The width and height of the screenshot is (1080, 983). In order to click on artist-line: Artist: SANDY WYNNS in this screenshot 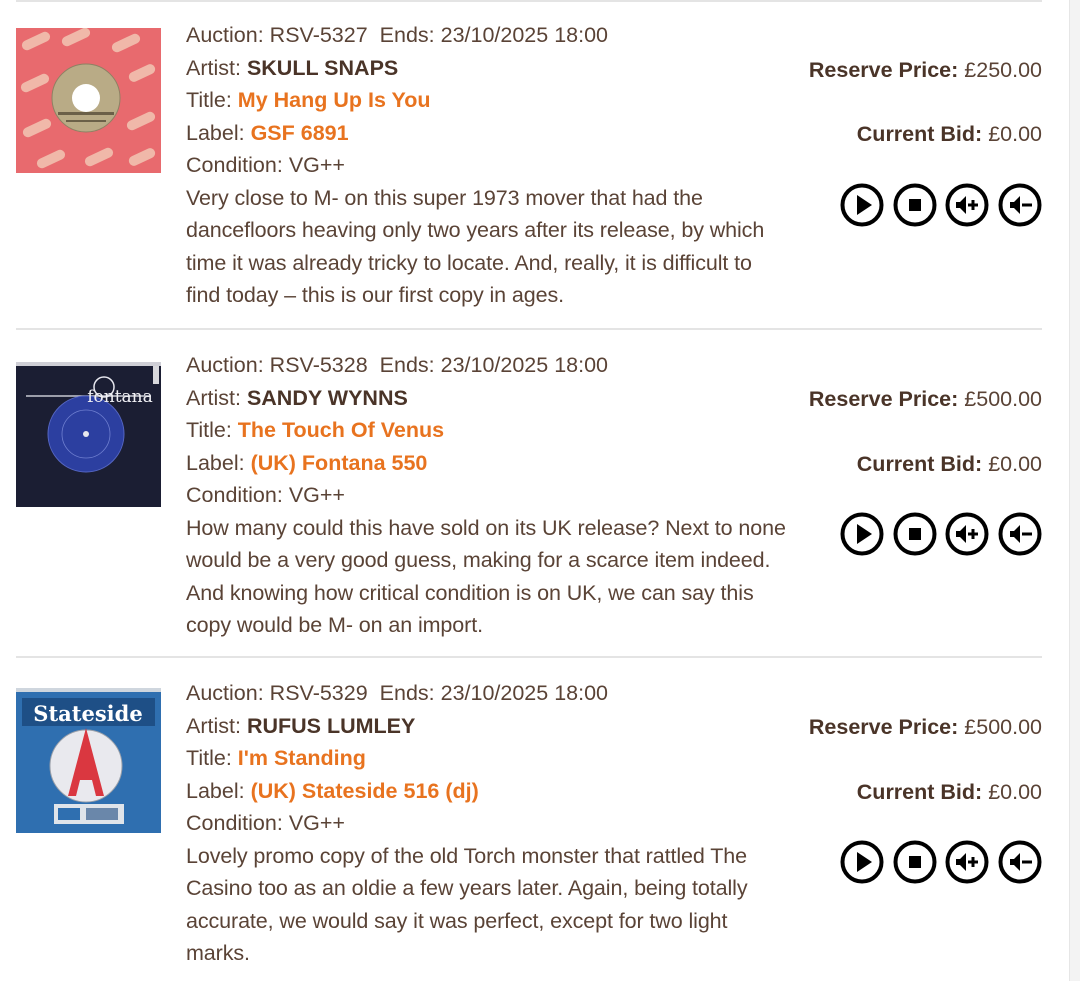, I will do `click(297, 397)`.